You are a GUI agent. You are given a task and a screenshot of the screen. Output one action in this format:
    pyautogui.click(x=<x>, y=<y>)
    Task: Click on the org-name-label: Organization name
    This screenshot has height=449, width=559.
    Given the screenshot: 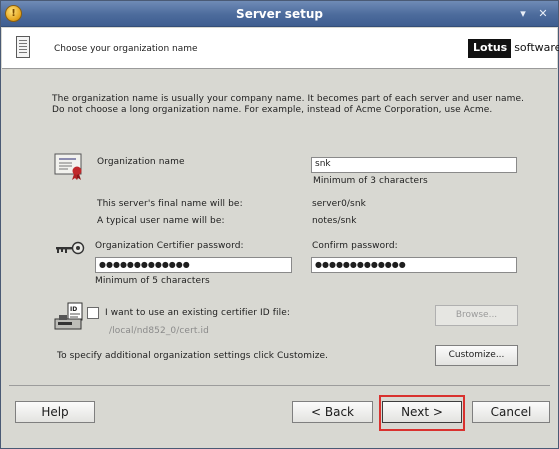 What is the action you would take?
    pyautogui.click(x=141, y=162)
    